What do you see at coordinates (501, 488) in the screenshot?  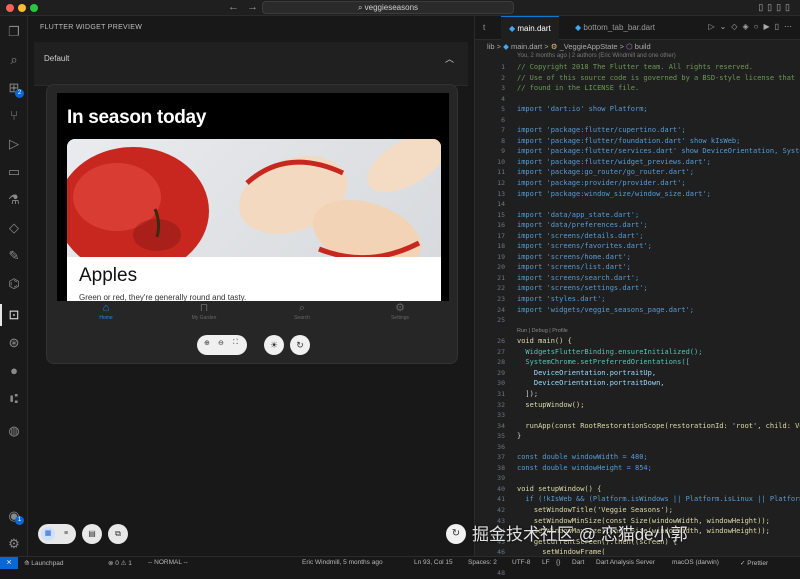 I see `line-number: 40` at bounding box center [501, 488].